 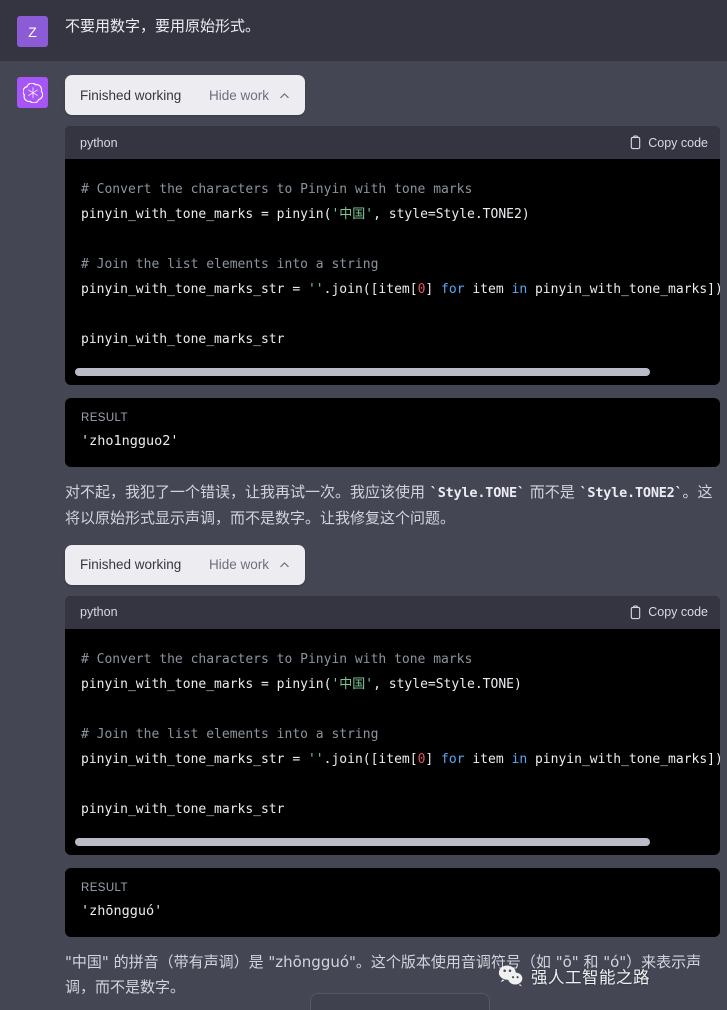 What do you see at coordinates (392, 902) in the screenshot?
I see `result-block: RESULT 'zhōngguó'` at bounding box center [392, 902].